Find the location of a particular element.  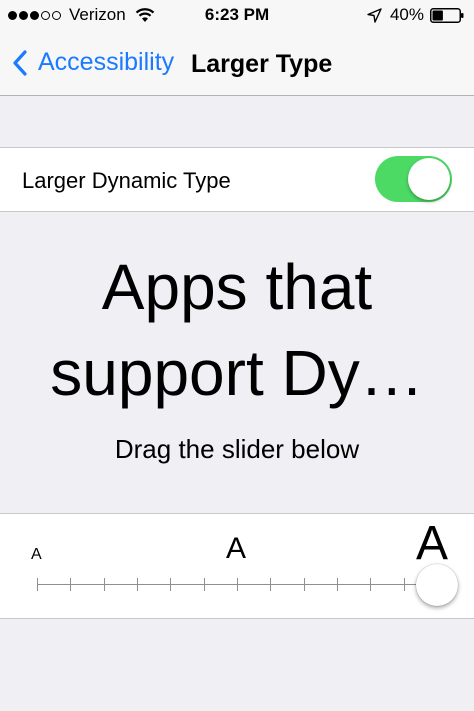

location-arrow-icon is located at coordinates (374, 15).